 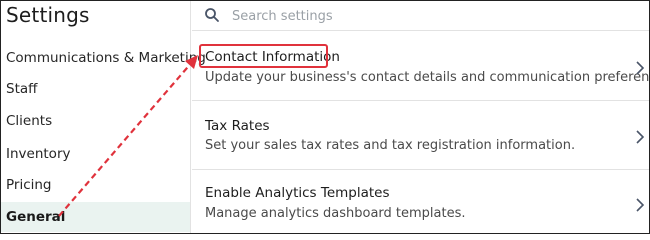 What do you see at coordinates (432, 16) in the screenshot?
I see `search-input` at bounding box center [432, 16].